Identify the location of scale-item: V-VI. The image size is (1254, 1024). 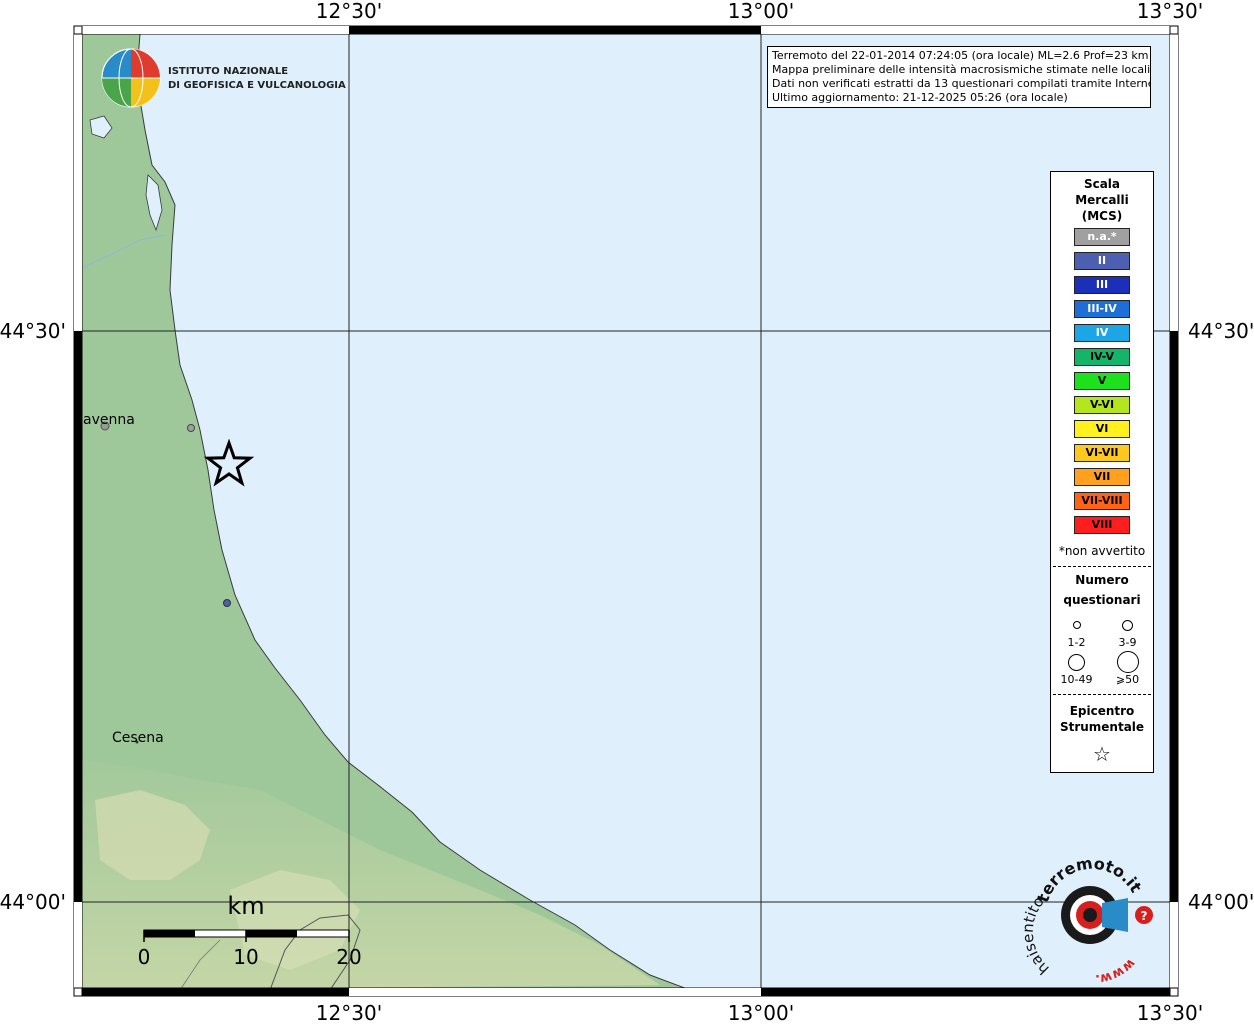
(1102, 405).